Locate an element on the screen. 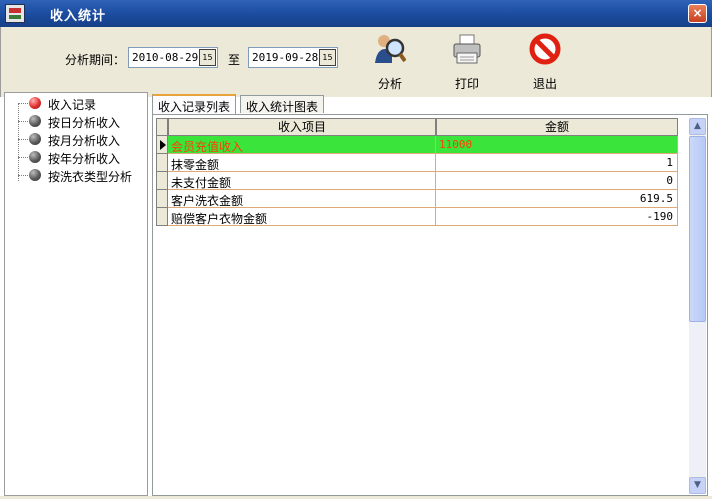 This screenshot has height=499, width=712. close-button: × is located at coordinates (697, 13).